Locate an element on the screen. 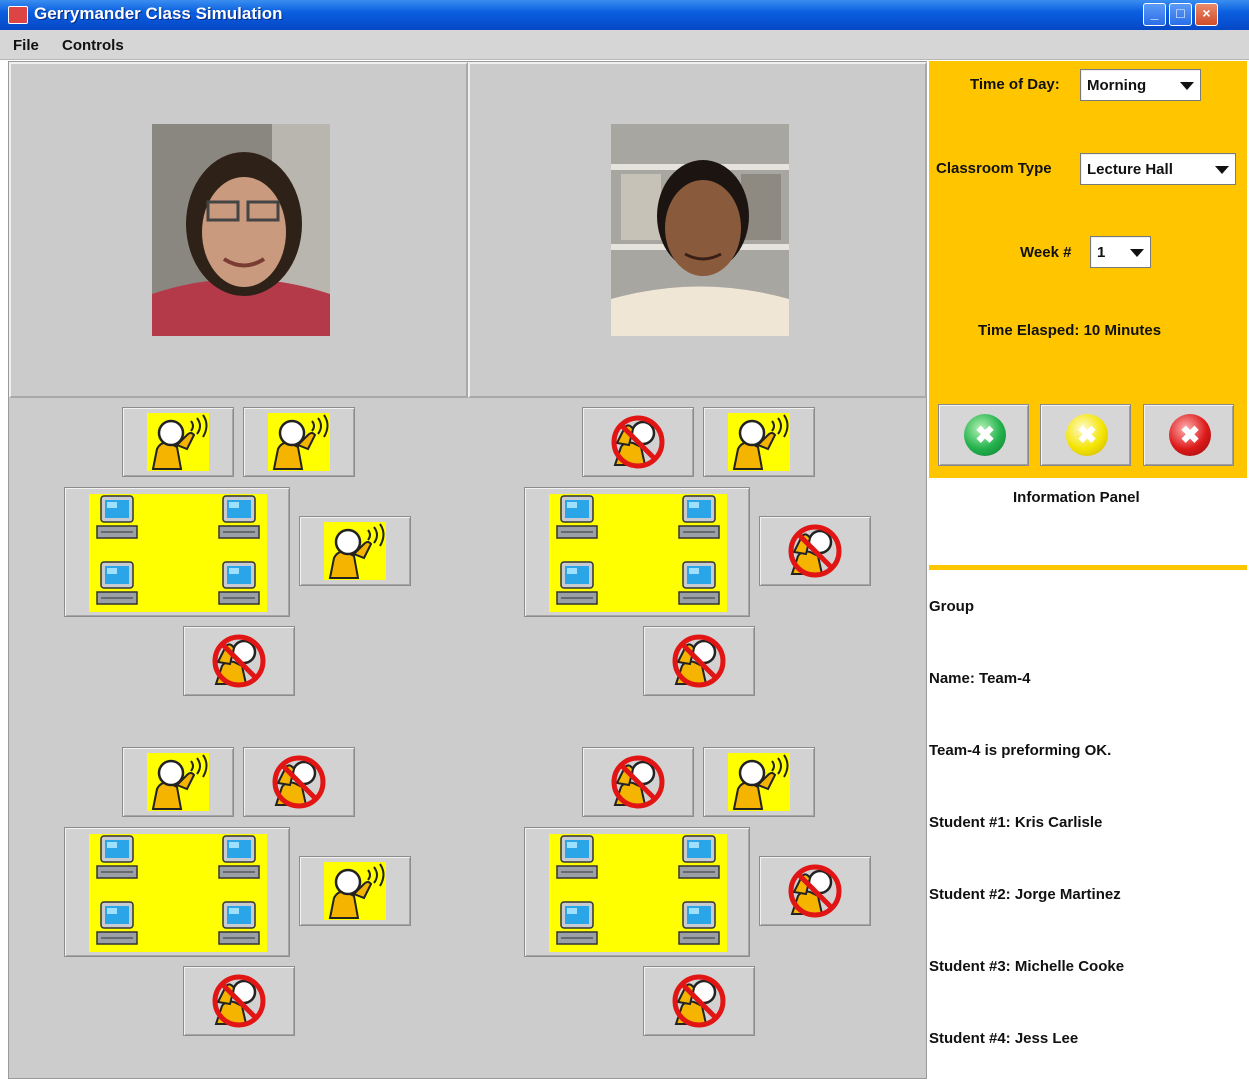 This screenshot has width=1249, height=1082. status-green-button: ✖ is located at coordinates (983, 435).